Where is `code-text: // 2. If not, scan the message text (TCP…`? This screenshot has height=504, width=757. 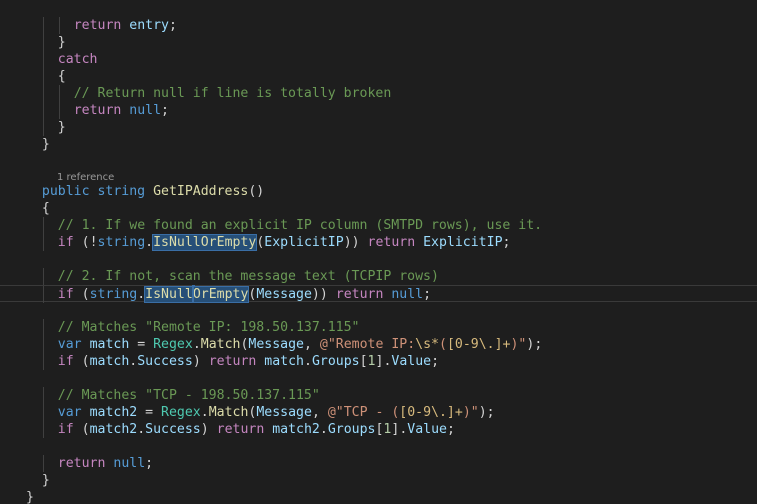 code-text: // 2. If not, scan the message text (TCP… is located at coordinates (248, 276).